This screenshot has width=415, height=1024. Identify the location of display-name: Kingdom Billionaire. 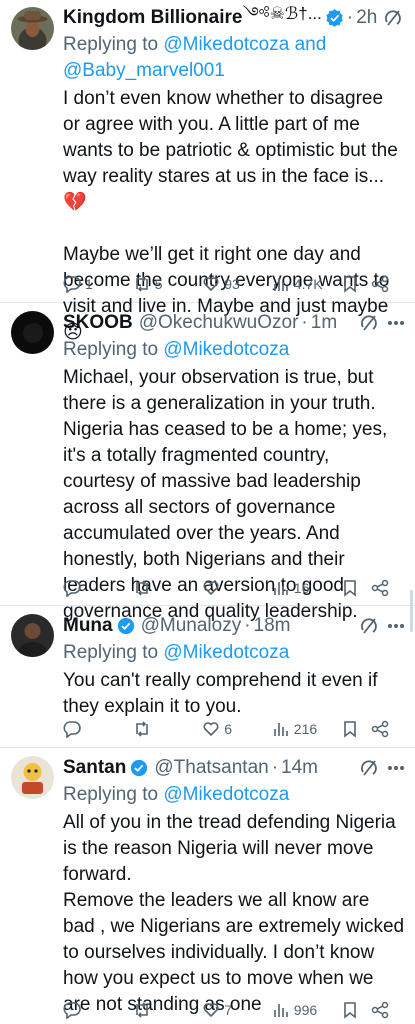
(152, 18).